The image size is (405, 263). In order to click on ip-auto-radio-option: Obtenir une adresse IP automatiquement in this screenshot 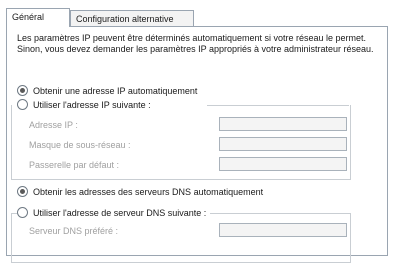, I will do `click(107, 91)`.